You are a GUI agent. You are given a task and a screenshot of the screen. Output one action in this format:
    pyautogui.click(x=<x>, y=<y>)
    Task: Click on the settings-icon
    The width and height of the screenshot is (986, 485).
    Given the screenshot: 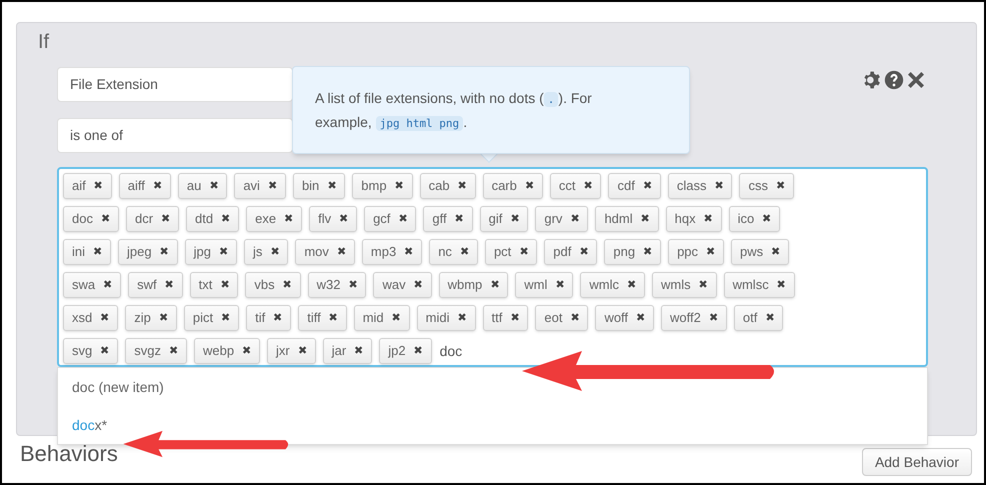 What is the action you would take?
    pyautogui.click(x=872, y=80)
    